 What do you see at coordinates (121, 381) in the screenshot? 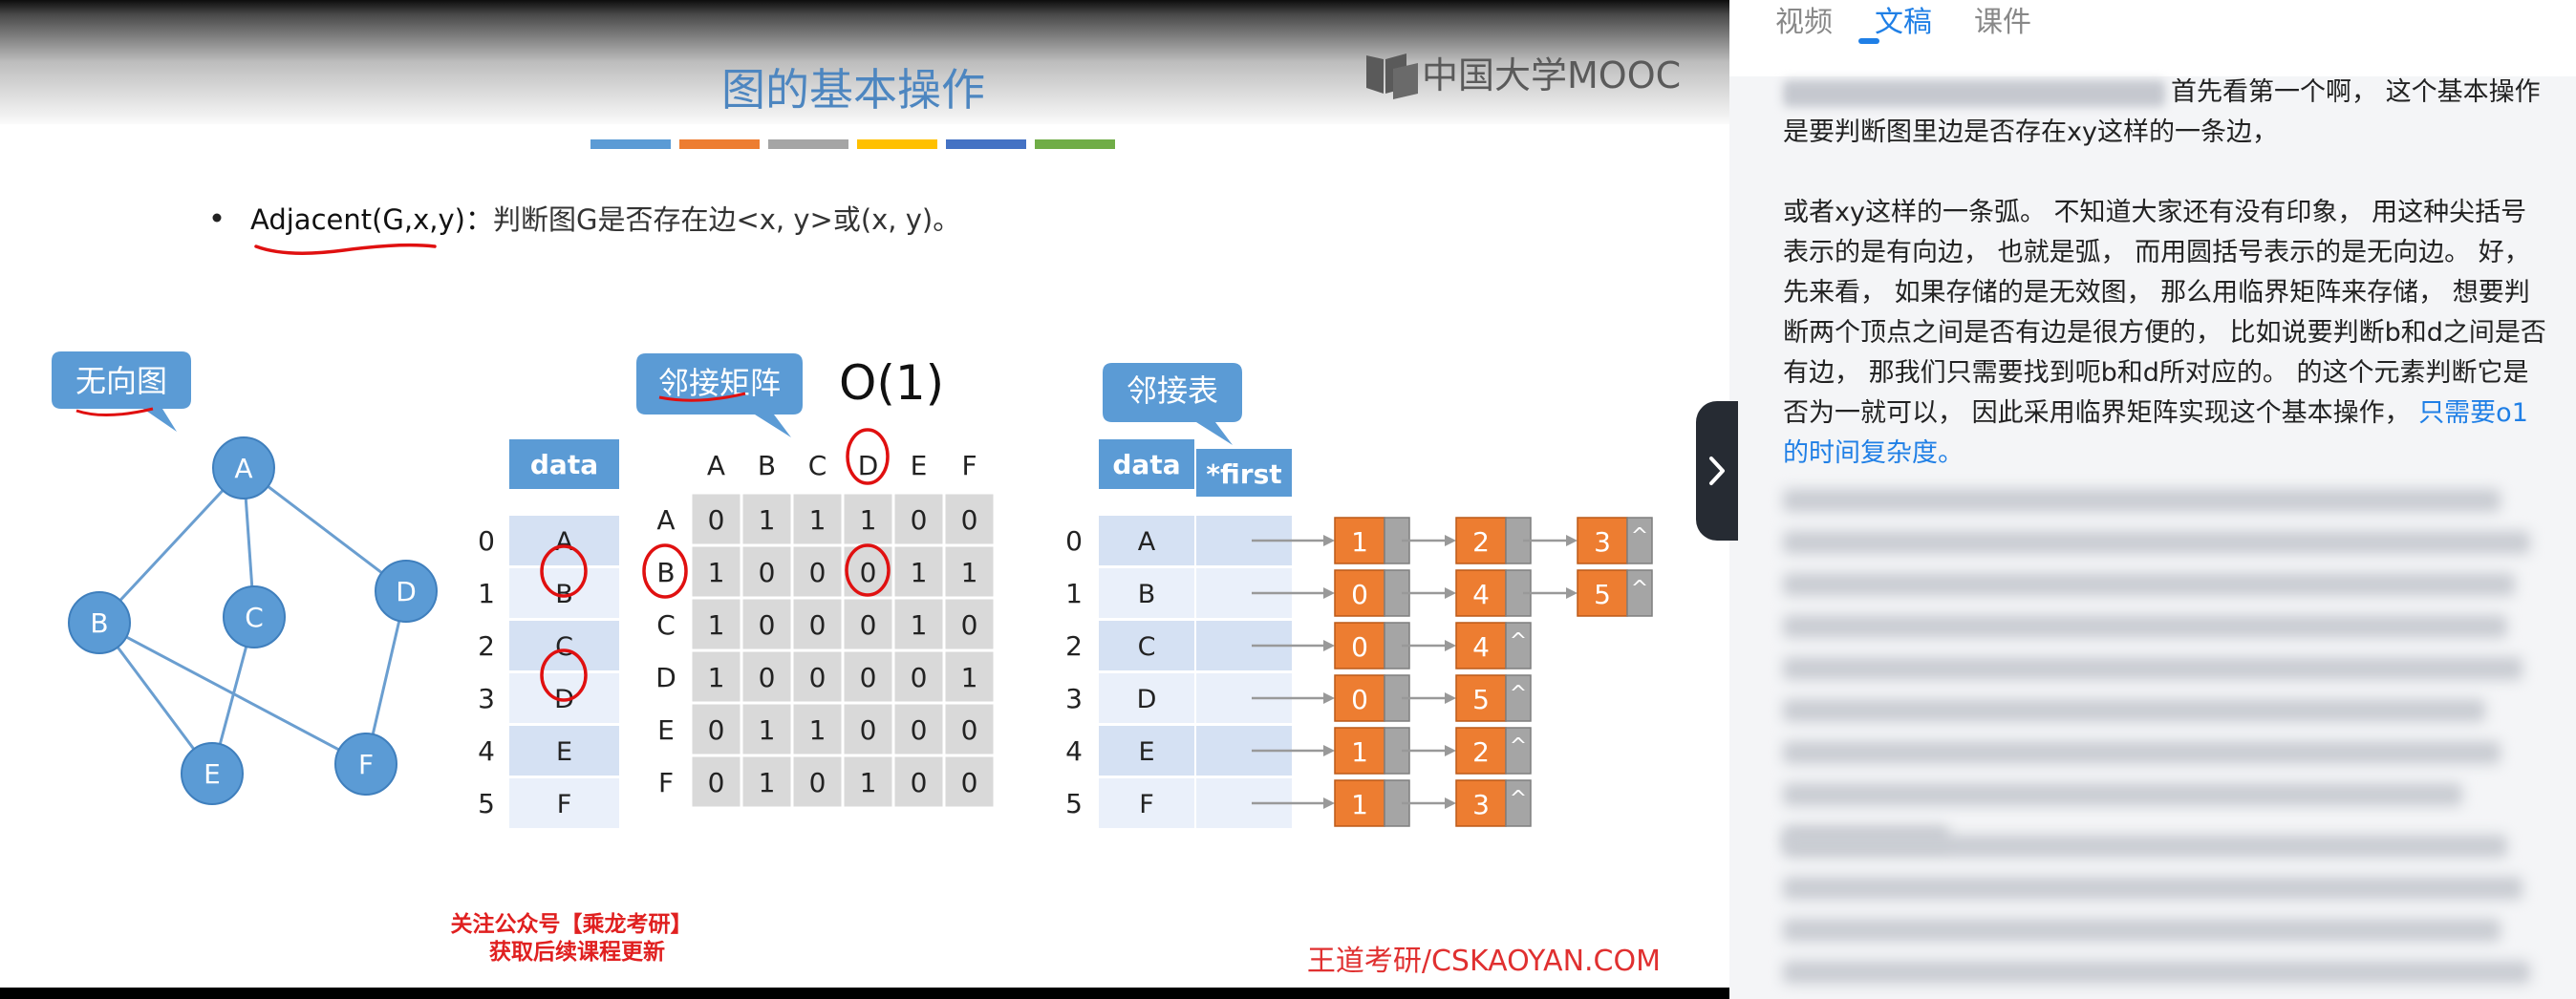
I see `label-undirected: 无向图` at bounding box center [121, 381].